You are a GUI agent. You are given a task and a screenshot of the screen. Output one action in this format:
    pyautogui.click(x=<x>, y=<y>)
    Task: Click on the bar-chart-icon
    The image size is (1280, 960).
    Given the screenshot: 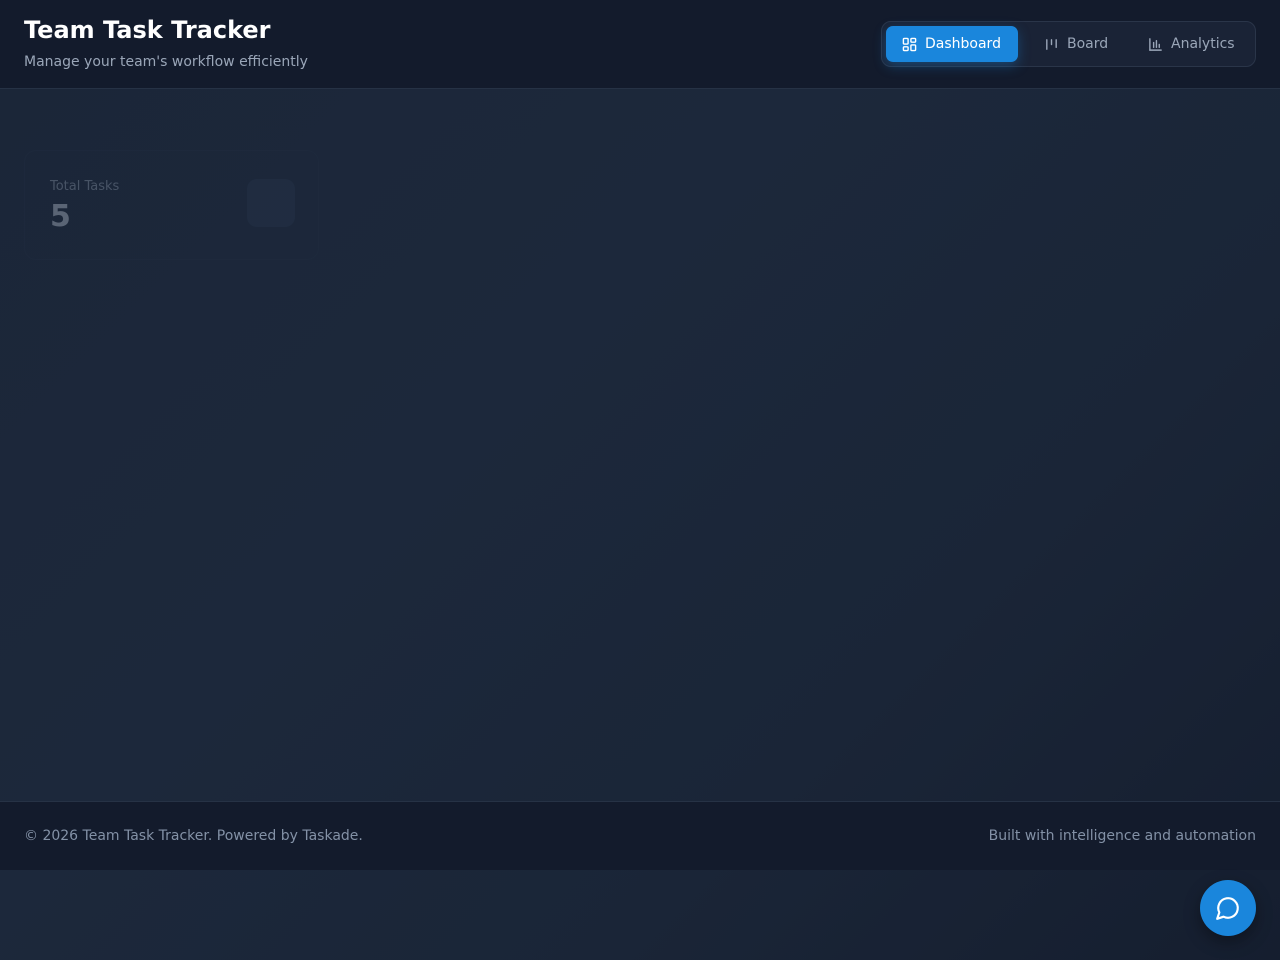 What is the action you would take?
    pyautogui.click(x=1155, y=44)
    